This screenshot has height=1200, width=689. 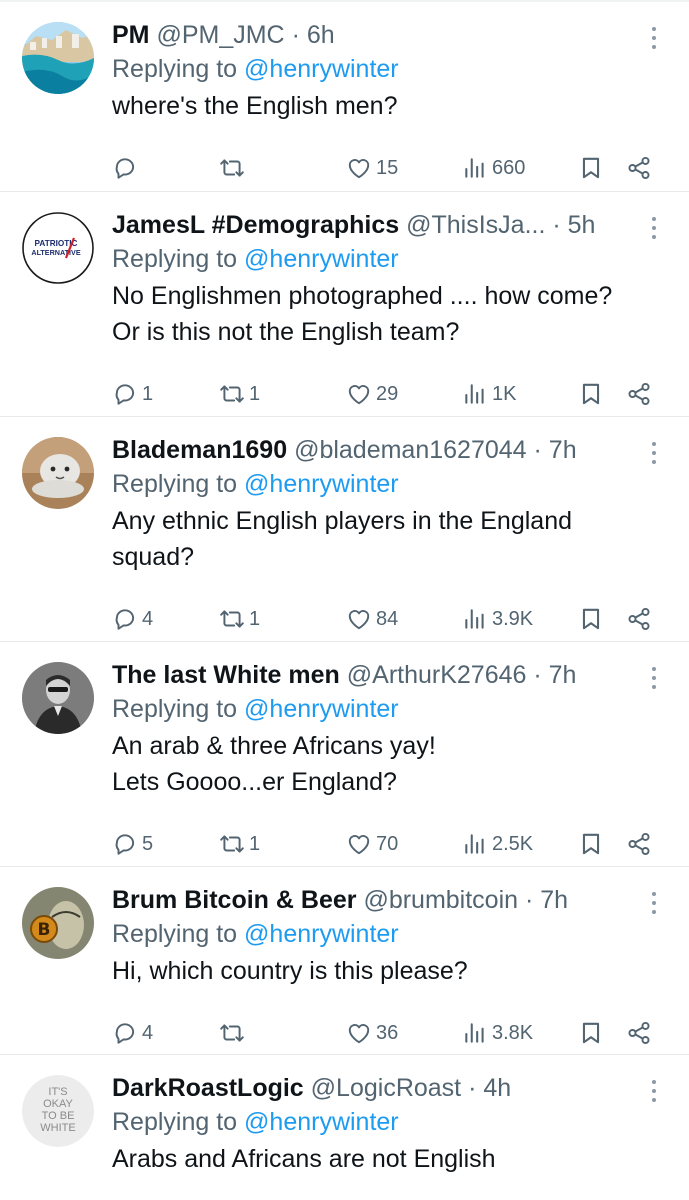 What do you see at coordinates (127, 168) in the screenshot?
I see `reply-button` at bounding box center [127, 168].